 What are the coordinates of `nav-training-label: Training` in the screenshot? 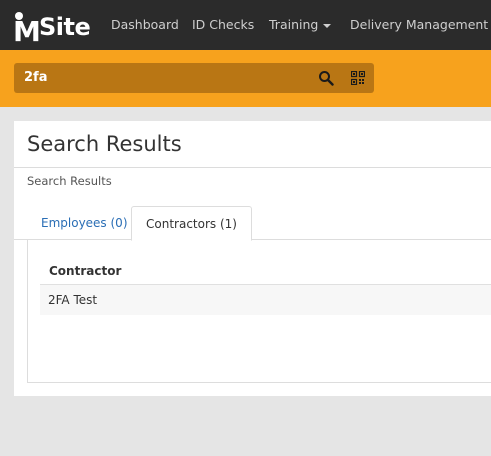 It's located at (294, 24).